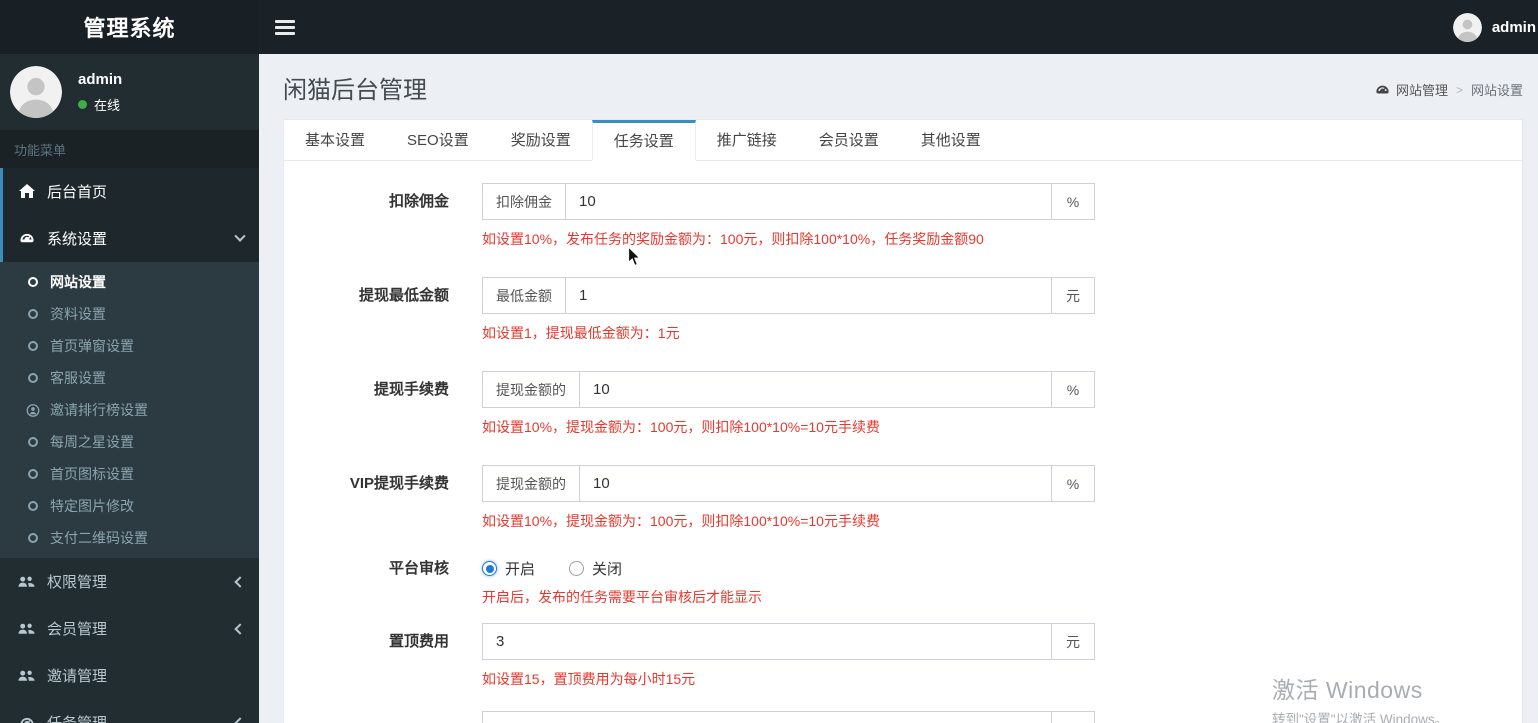 The width and height of the screenshot is (1538, 723). Describe the element at coordinates (78, 282) in the screenshot. I see `sidebar-item-label: 网站设置` at that location.